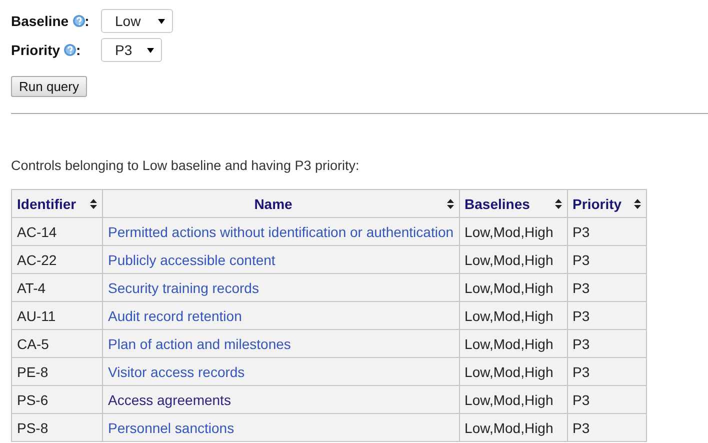 The height and width of the screenshot is (443, 708). What do you see at coordinates (57, 288) in the screenshot?
I see `table-cell: AT-4` at bounding box center [57, 288].